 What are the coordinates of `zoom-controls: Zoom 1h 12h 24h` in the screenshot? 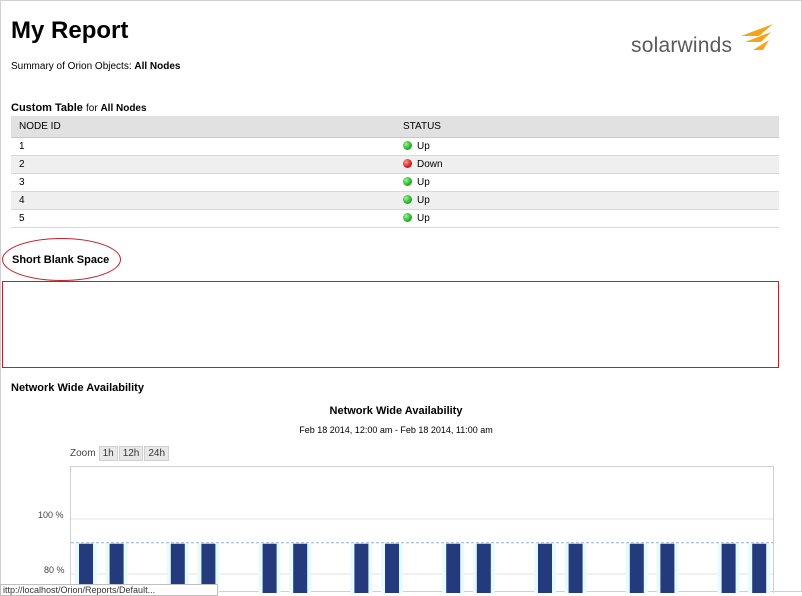 It's located at (120, 453).